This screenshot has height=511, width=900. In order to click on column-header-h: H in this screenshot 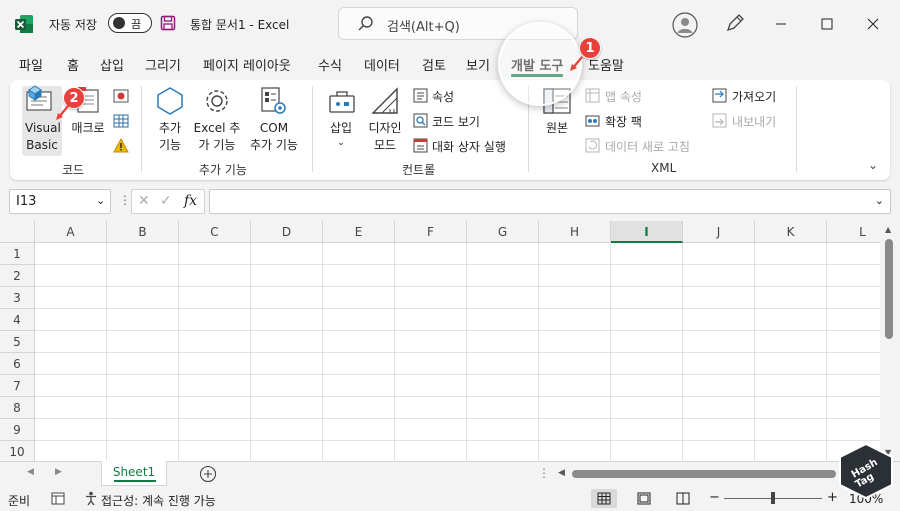, I will do `click(575, 232)`.